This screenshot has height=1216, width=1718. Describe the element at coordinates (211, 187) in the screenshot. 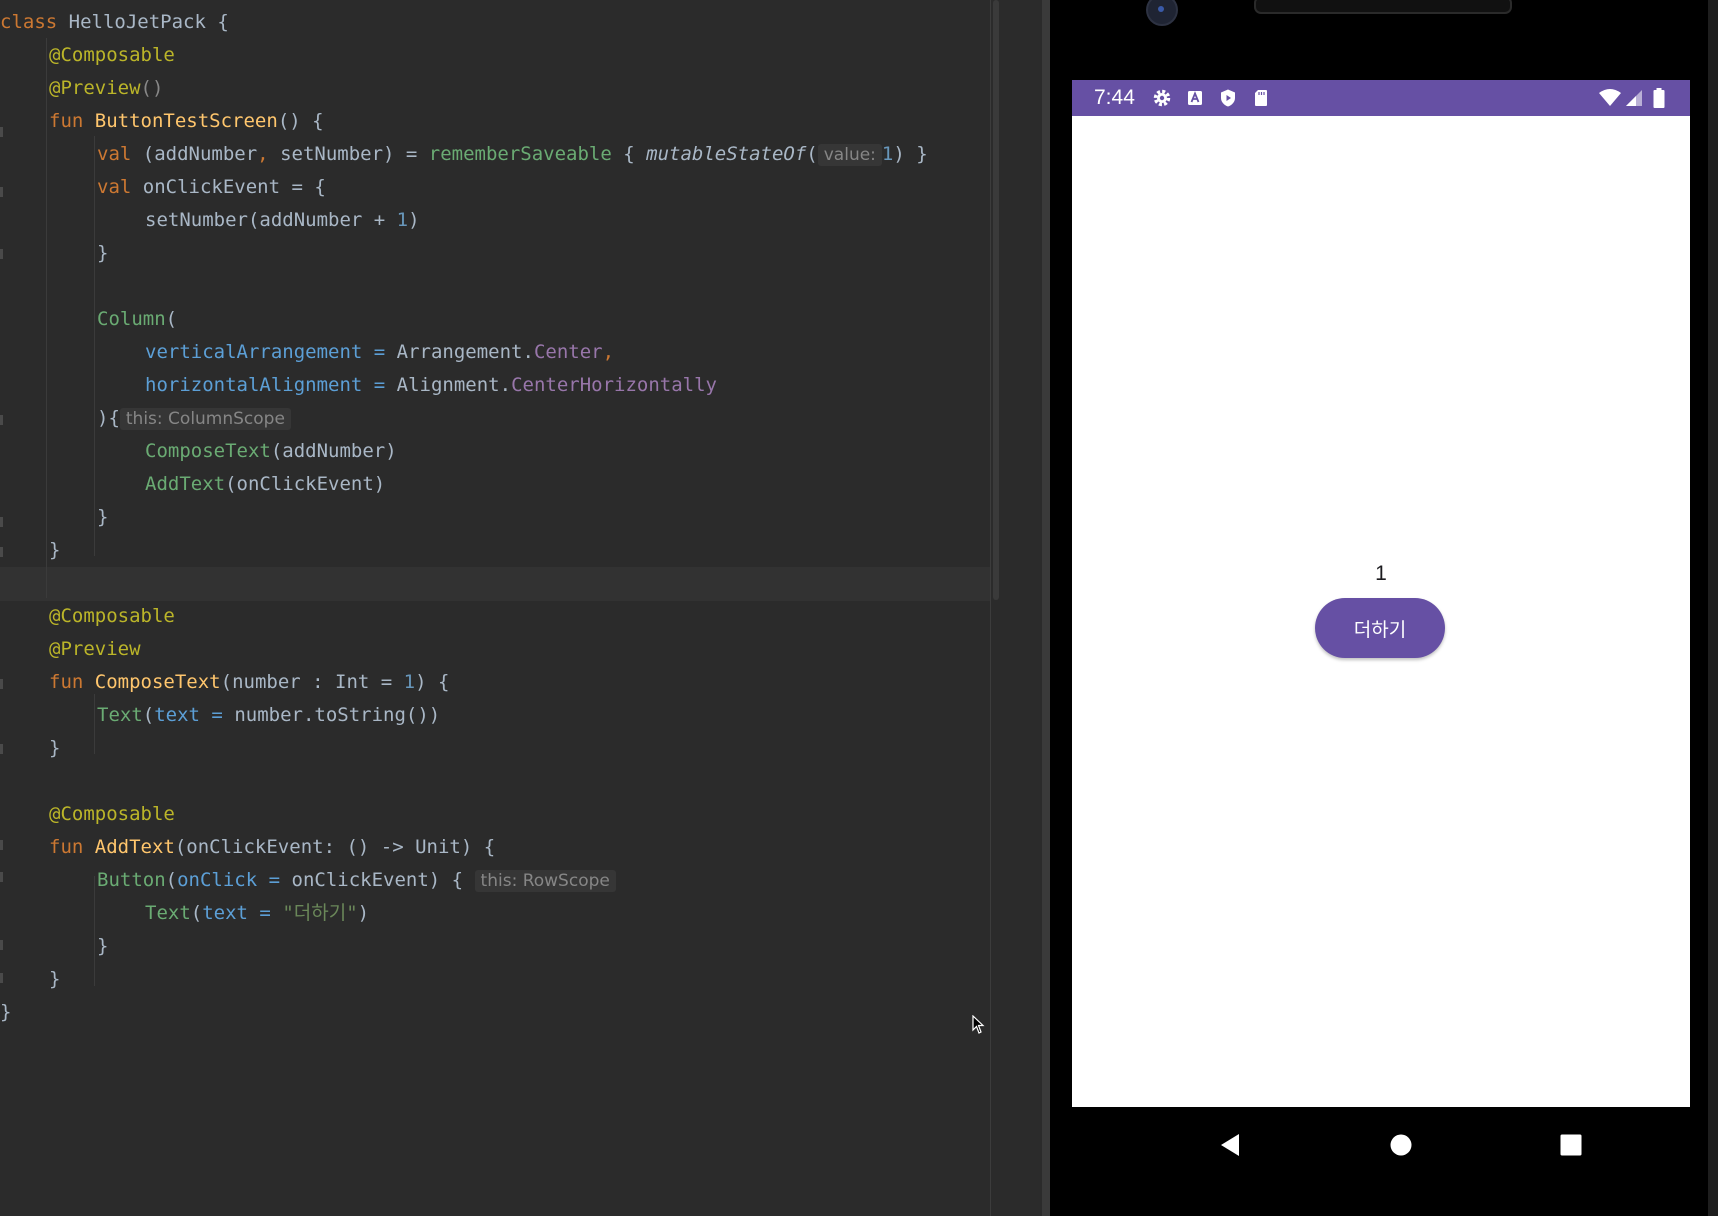

I see `code-line: val onClickEvent = {` at that location.